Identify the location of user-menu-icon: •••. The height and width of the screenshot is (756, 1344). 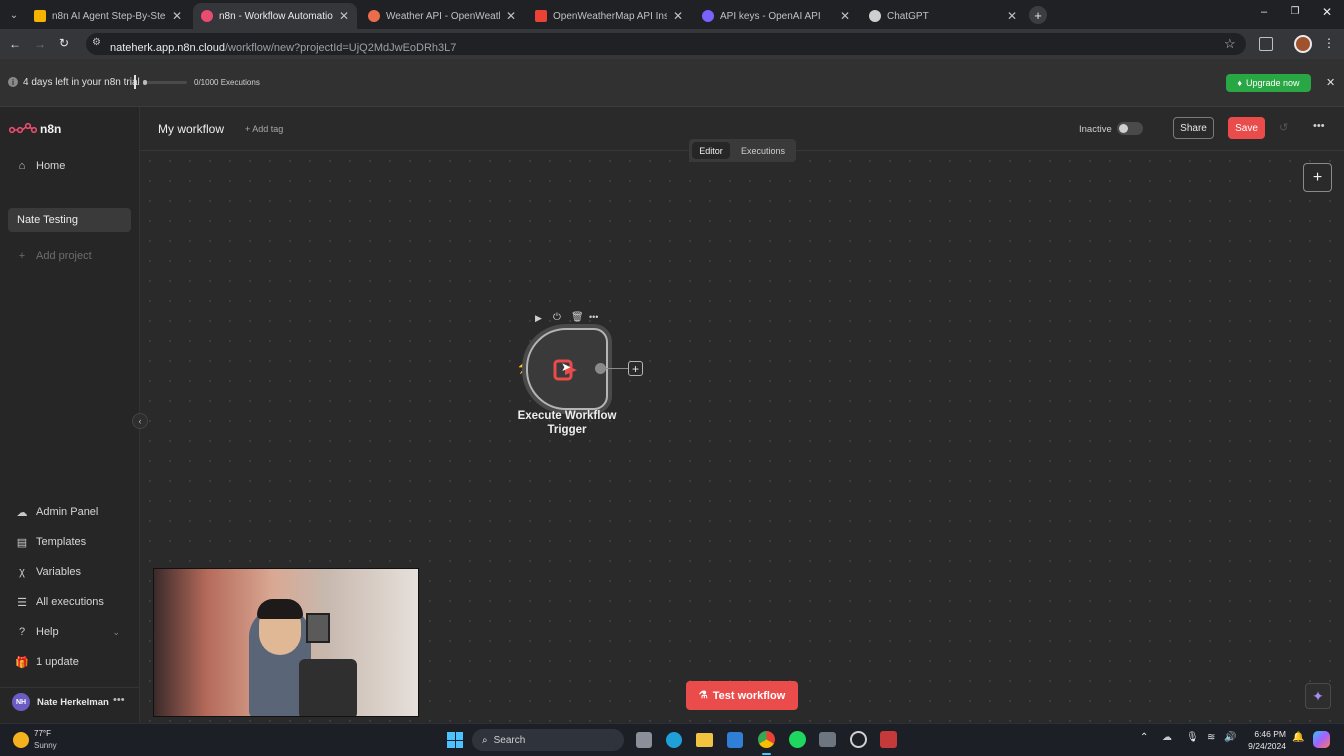
(119, 700).